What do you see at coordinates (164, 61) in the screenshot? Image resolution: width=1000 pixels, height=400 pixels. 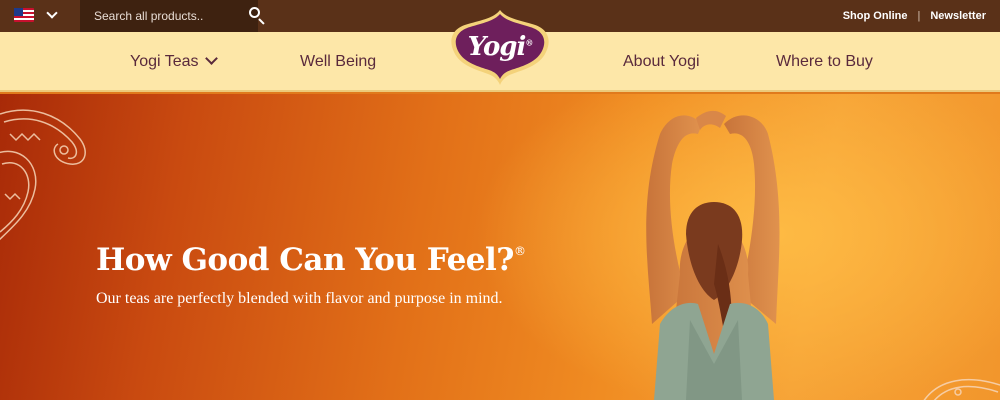 I see `nav-item-label: Yogi Teas` at bounding box center [164, 61].